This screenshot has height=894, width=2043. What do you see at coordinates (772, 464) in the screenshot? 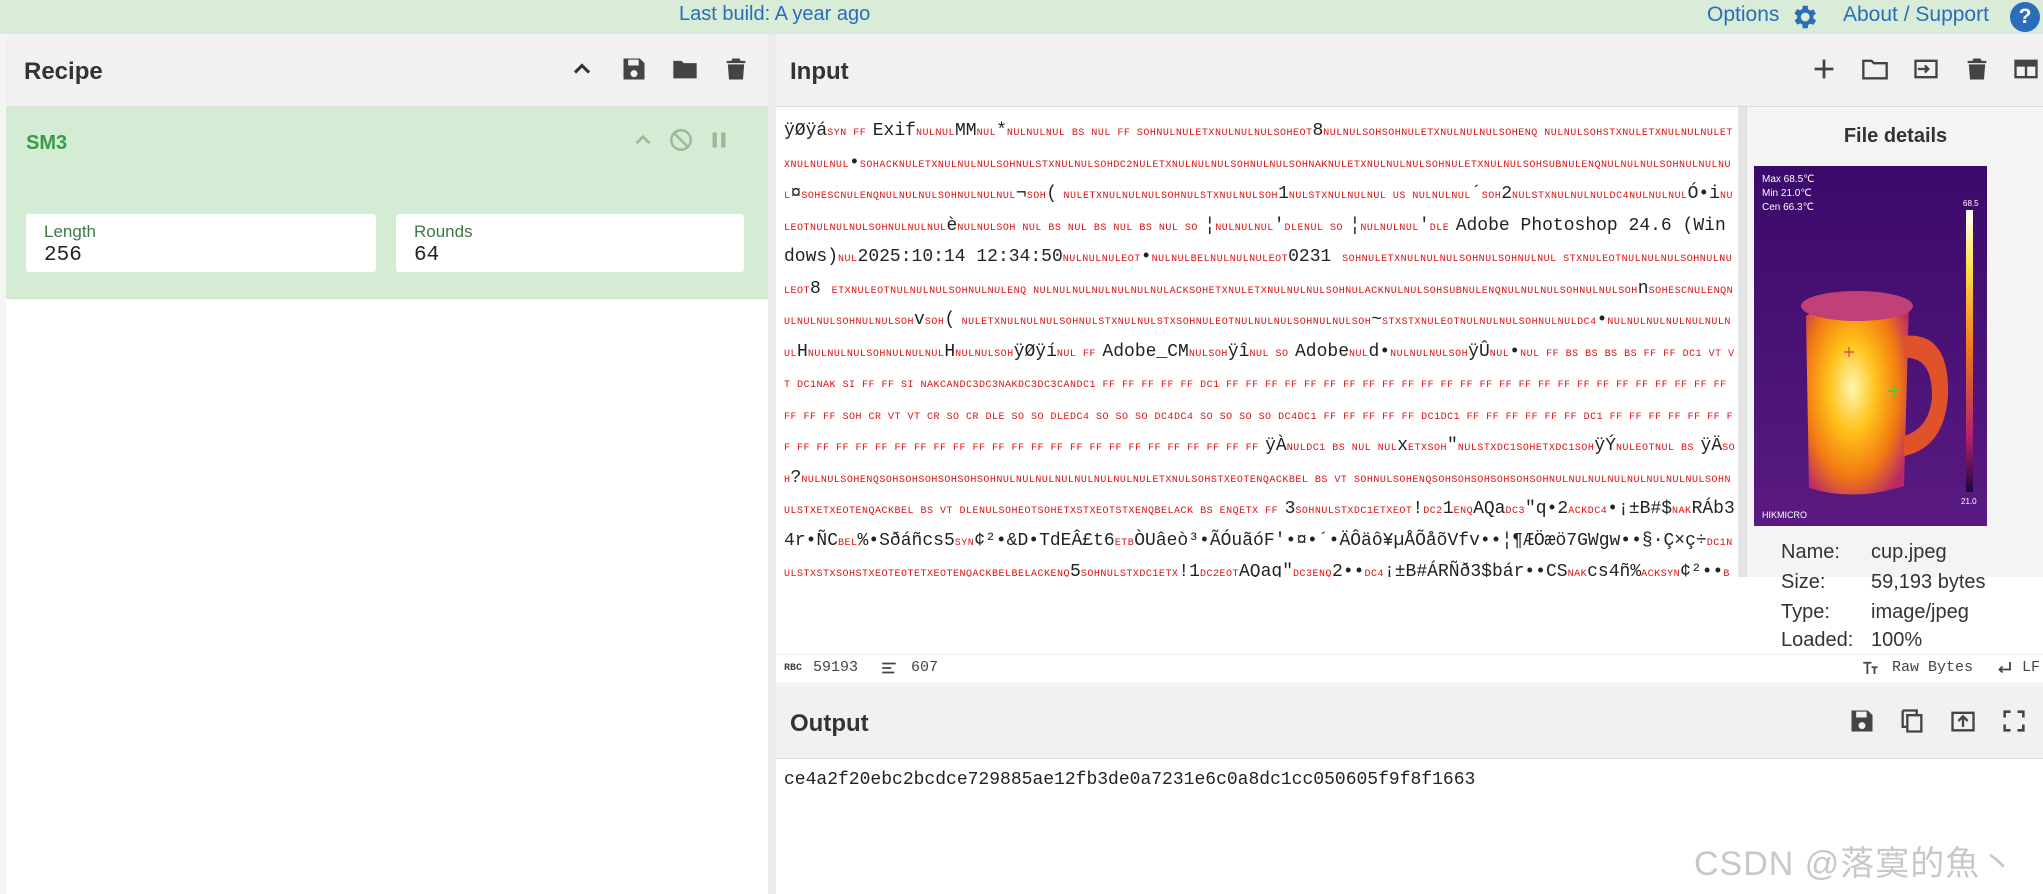
I see `pane-divider` at bounding box center [772, 464].